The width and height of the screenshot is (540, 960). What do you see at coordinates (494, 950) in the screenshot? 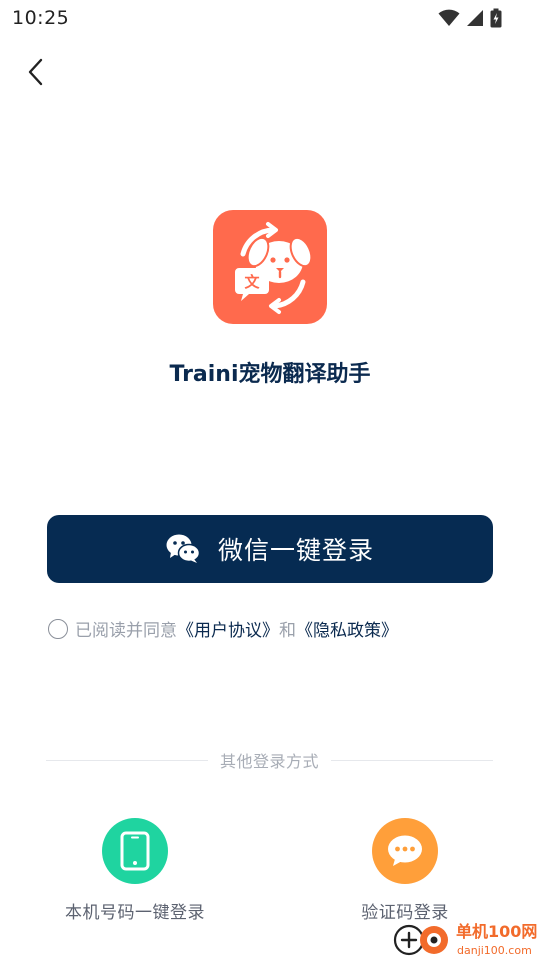
I see `watermark-url: danji100.com` at bounding box center [494, 950].